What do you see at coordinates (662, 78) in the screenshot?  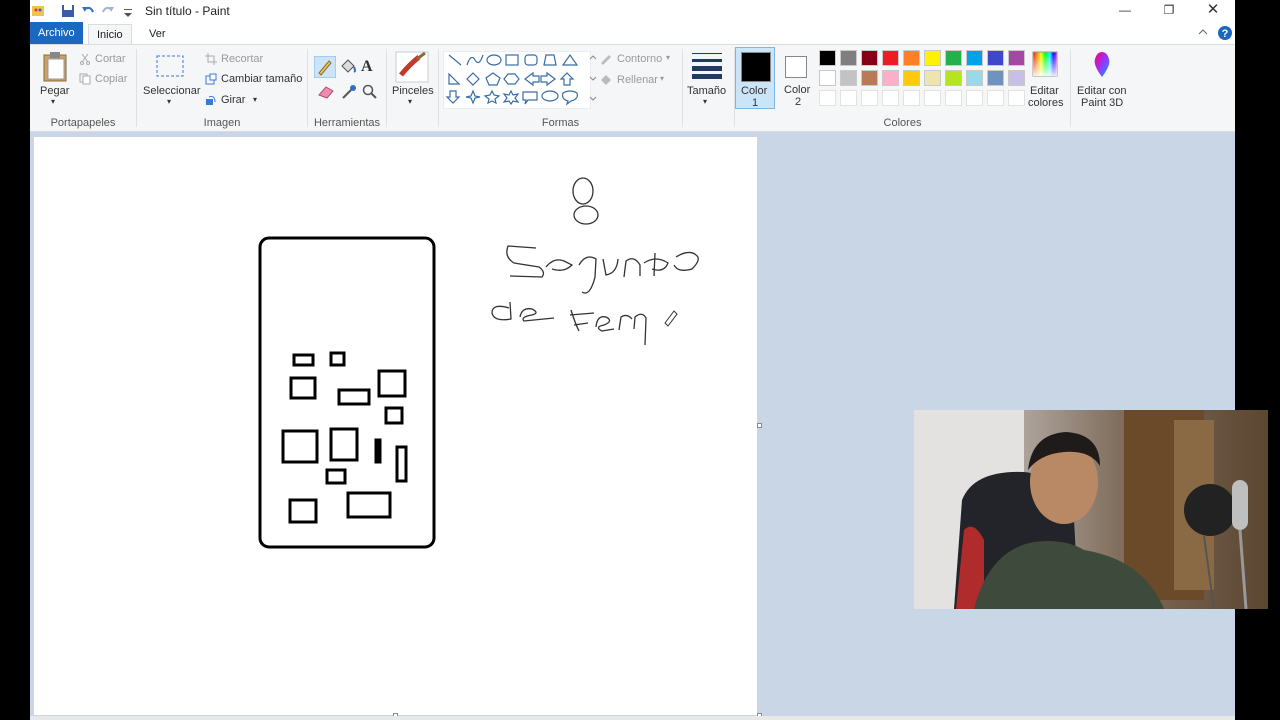 I see `fill-dropdown-icon: ▾` at bounding box center [662, 78].